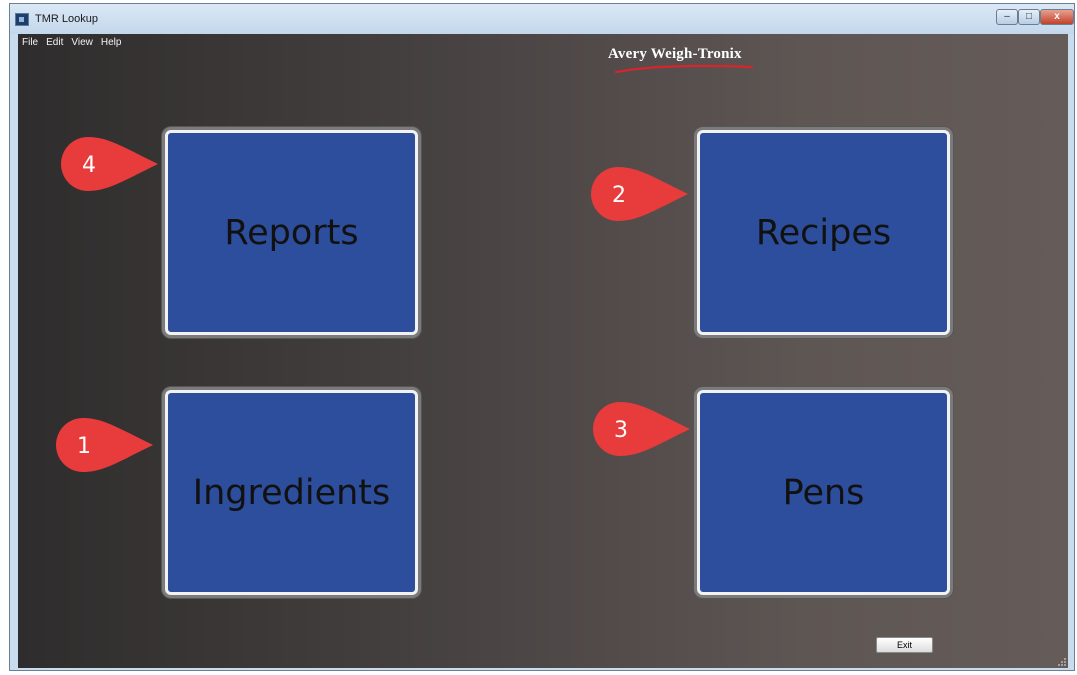 The image size is (1077, 675). I want to click on close-button: x, so click(1057, 17).